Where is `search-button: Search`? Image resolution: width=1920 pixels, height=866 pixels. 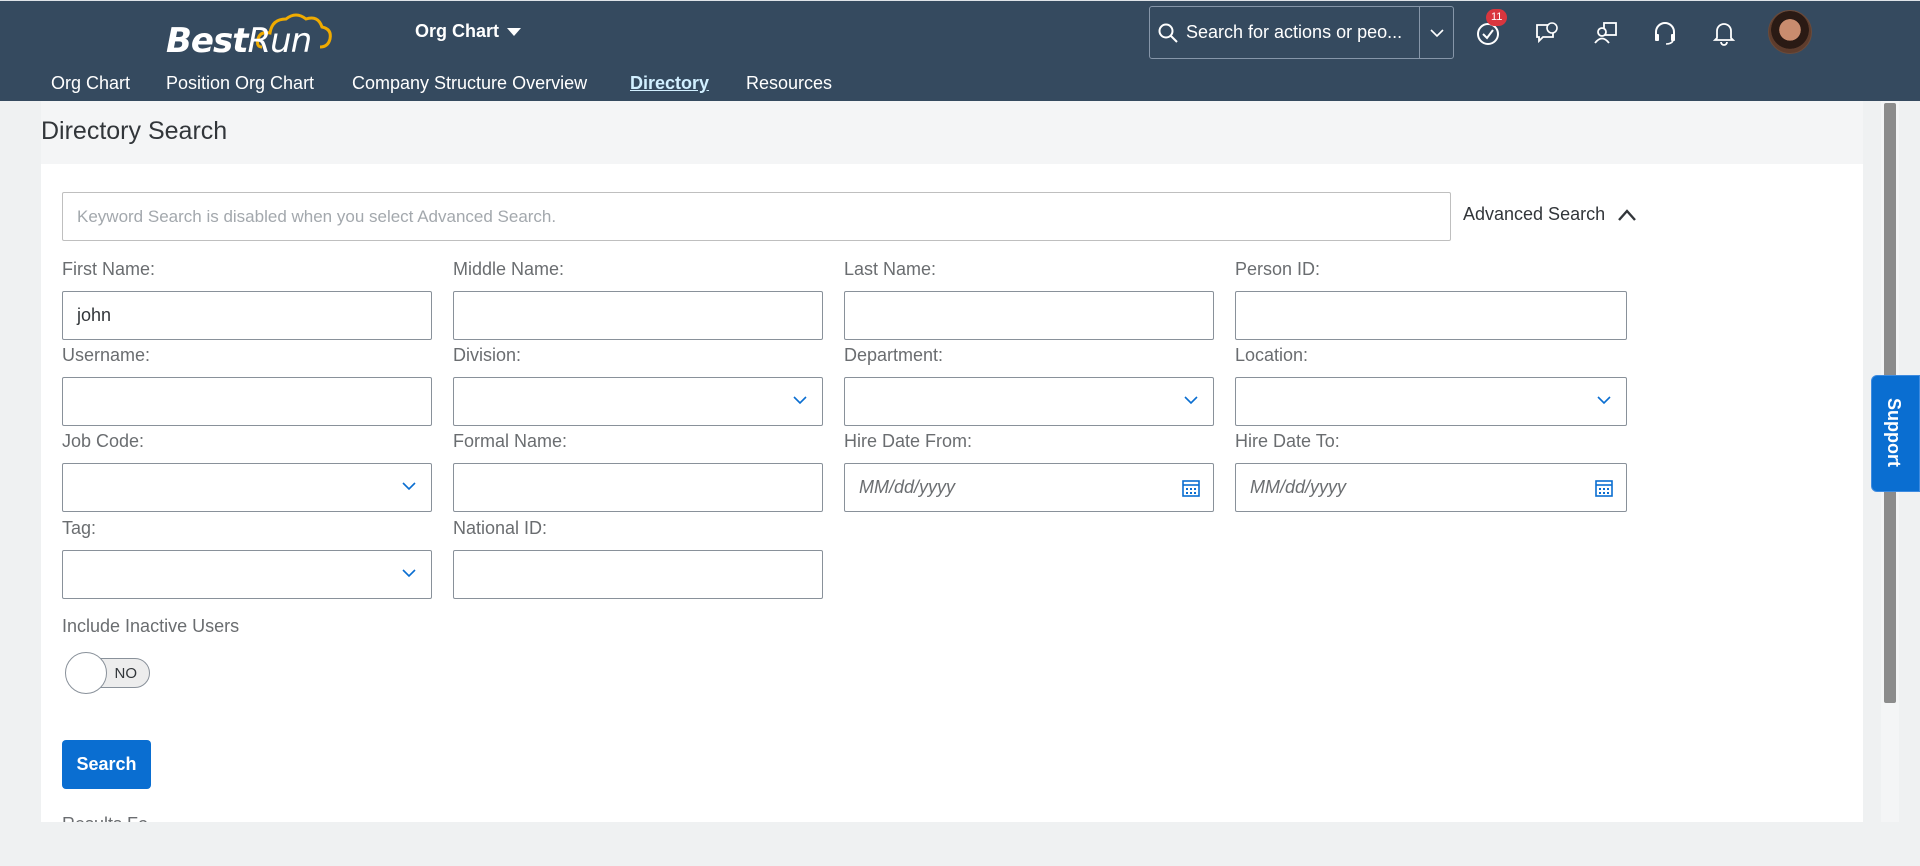
search-button: Search is located at coordinates (106, 764).